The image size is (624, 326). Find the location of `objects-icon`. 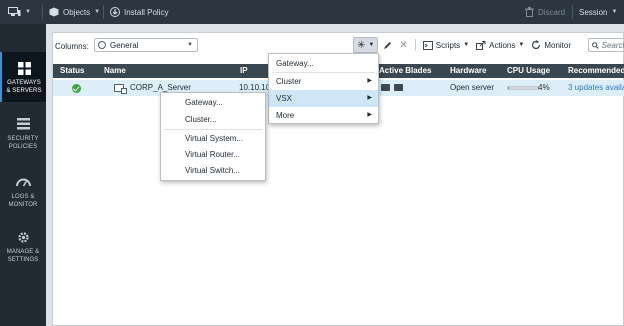

objects-icon is located at coordinates (54, 12).